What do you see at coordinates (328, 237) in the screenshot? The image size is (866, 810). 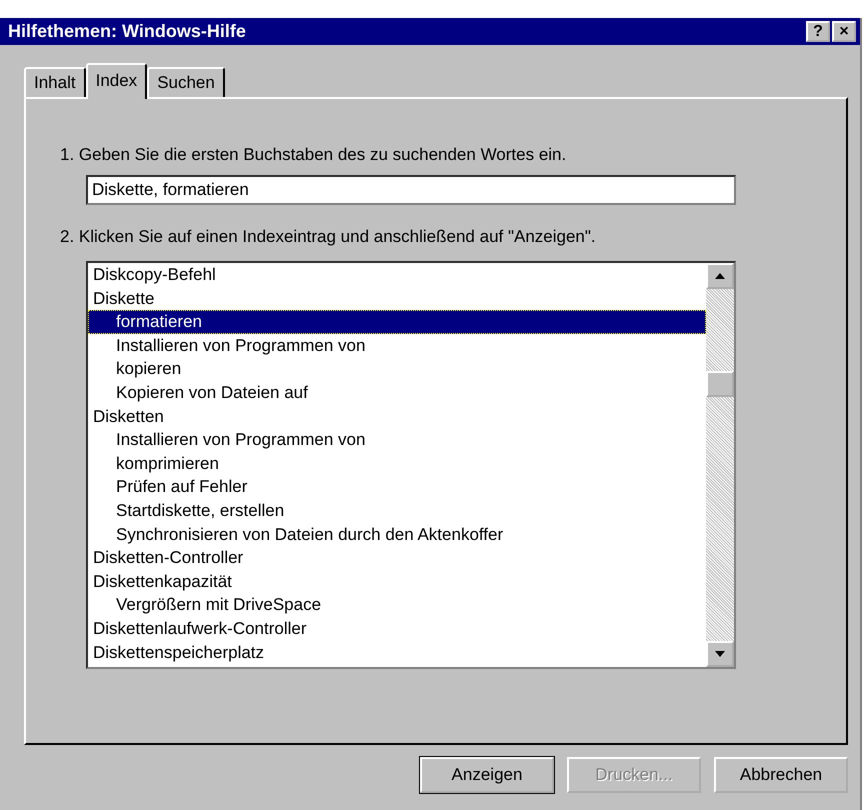 I see `instruction-text: 2. Klicken Sie auf einen Indexeintrag und anschließend auf "Anzeigen".` at bounding box center [328, 237].